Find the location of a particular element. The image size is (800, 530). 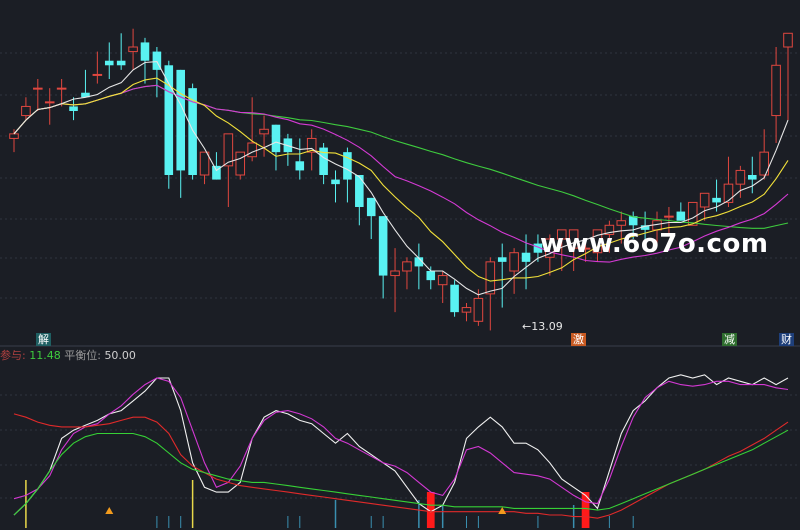

signal-tag-jian: 减 is located at coordinates (729, 339).